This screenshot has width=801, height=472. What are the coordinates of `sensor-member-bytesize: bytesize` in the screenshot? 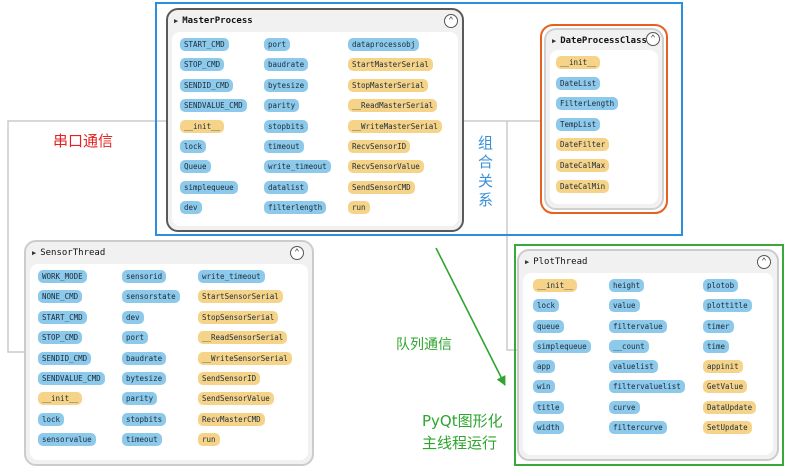 It's located at (144, 378).